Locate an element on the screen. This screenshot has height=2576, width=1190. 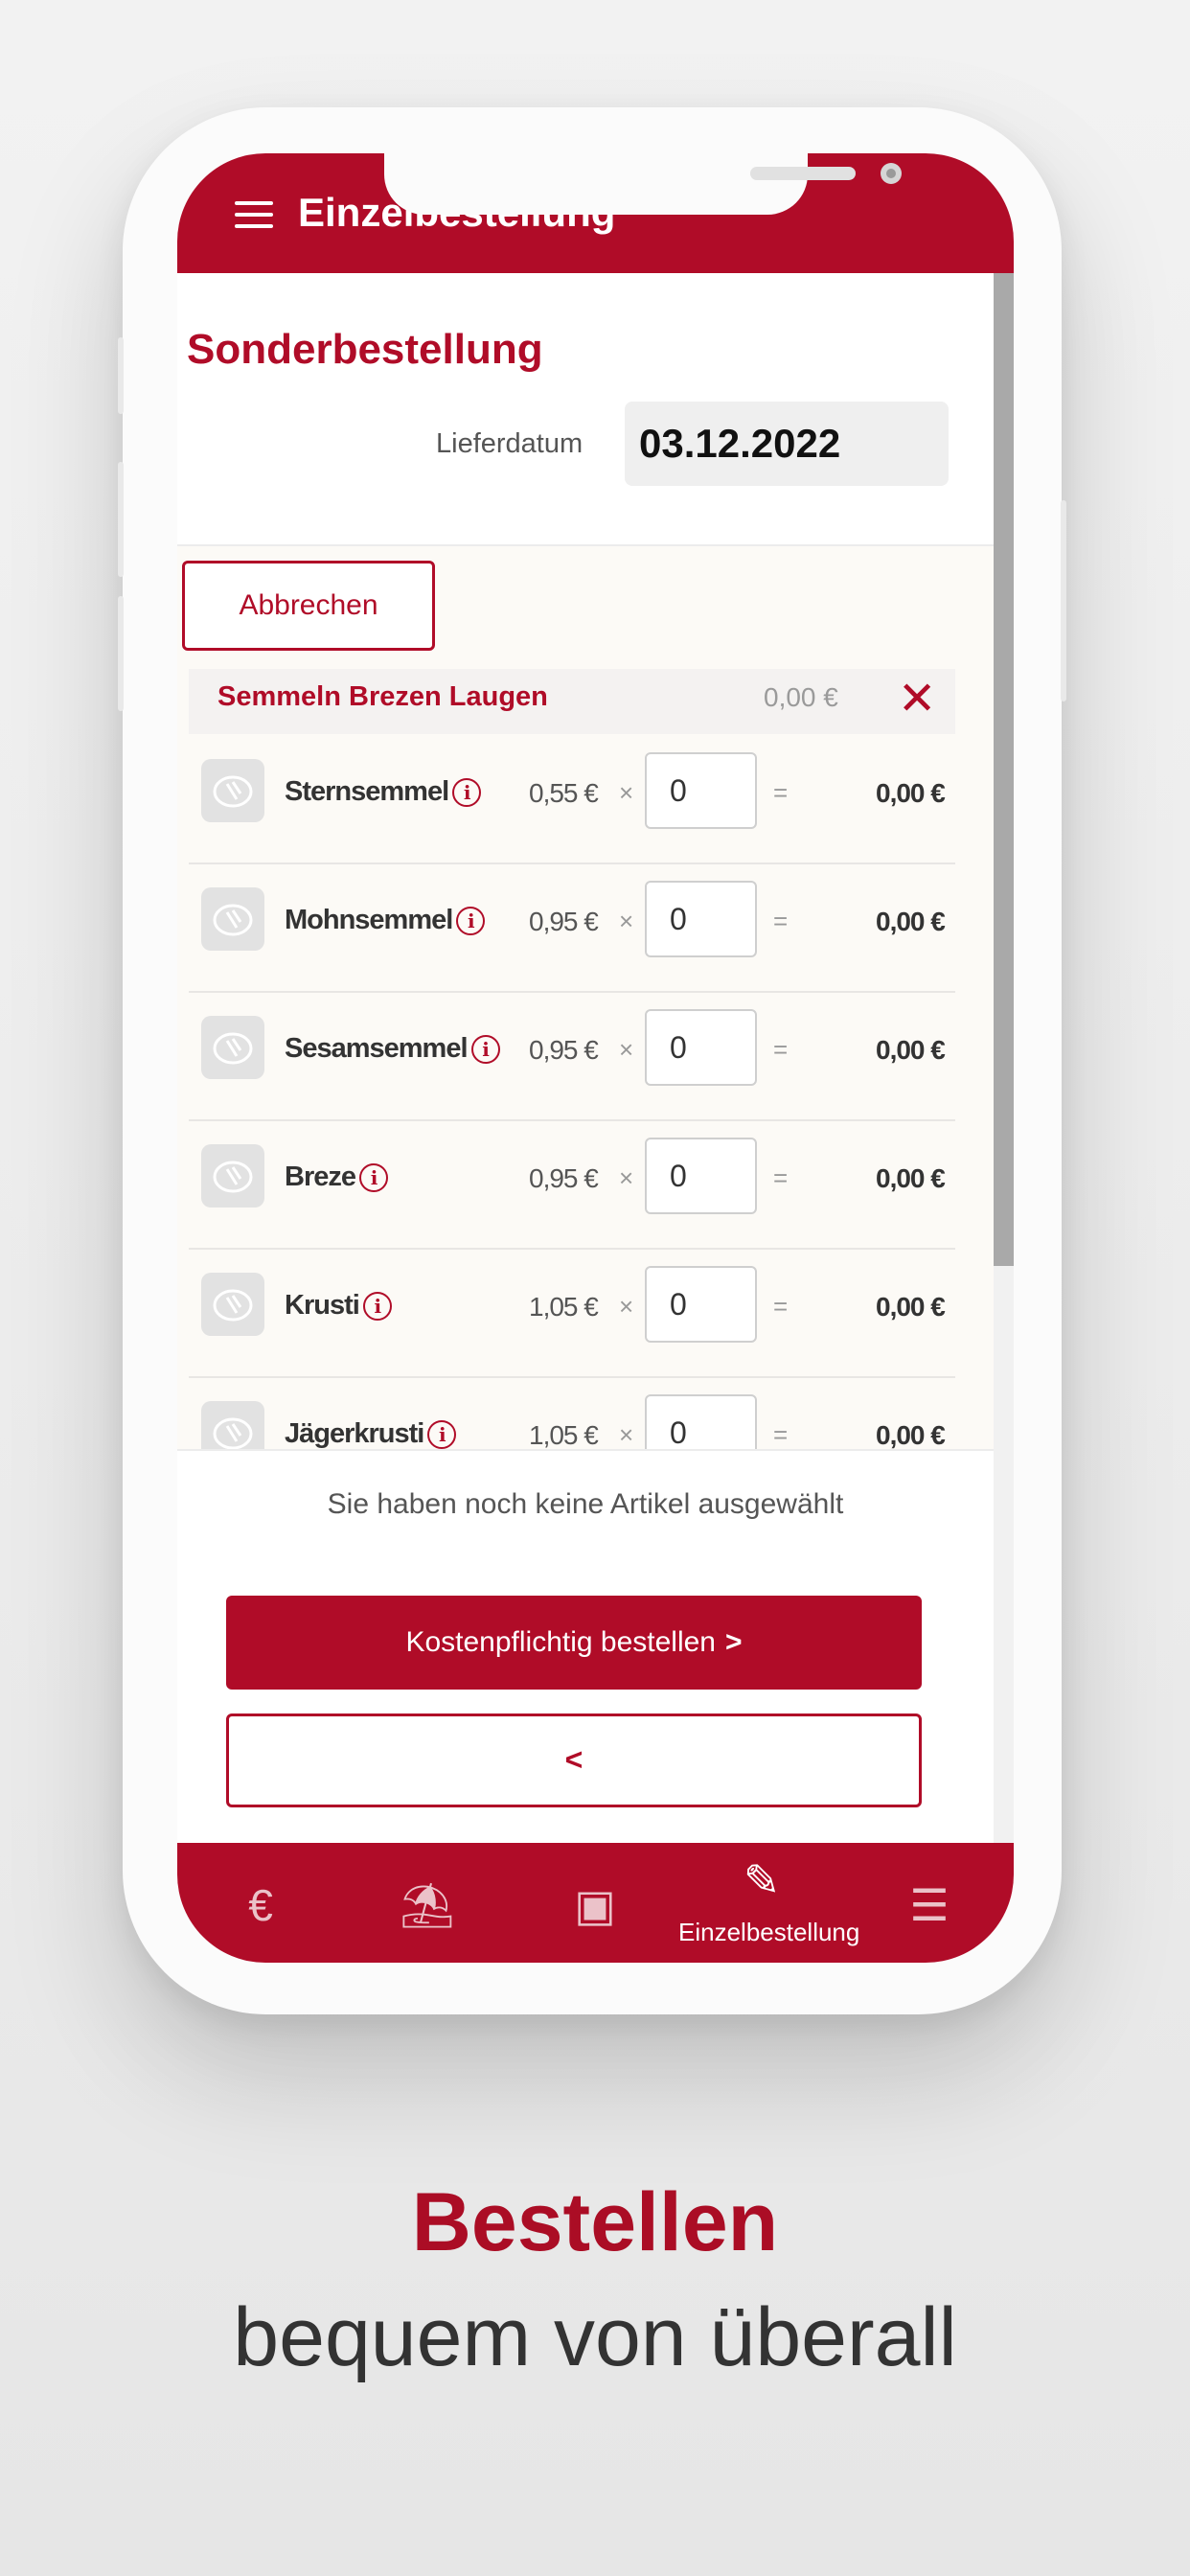
category-header: Semmeln Brezen Laugen 0,00 € ✕ is located at coordinates (572, 701).